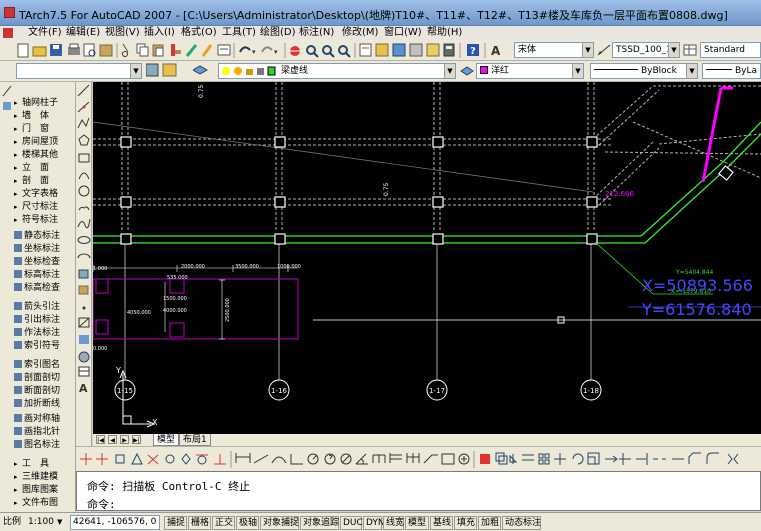  I want to click on status-toggle-button: DUCS, so click(354, 523).